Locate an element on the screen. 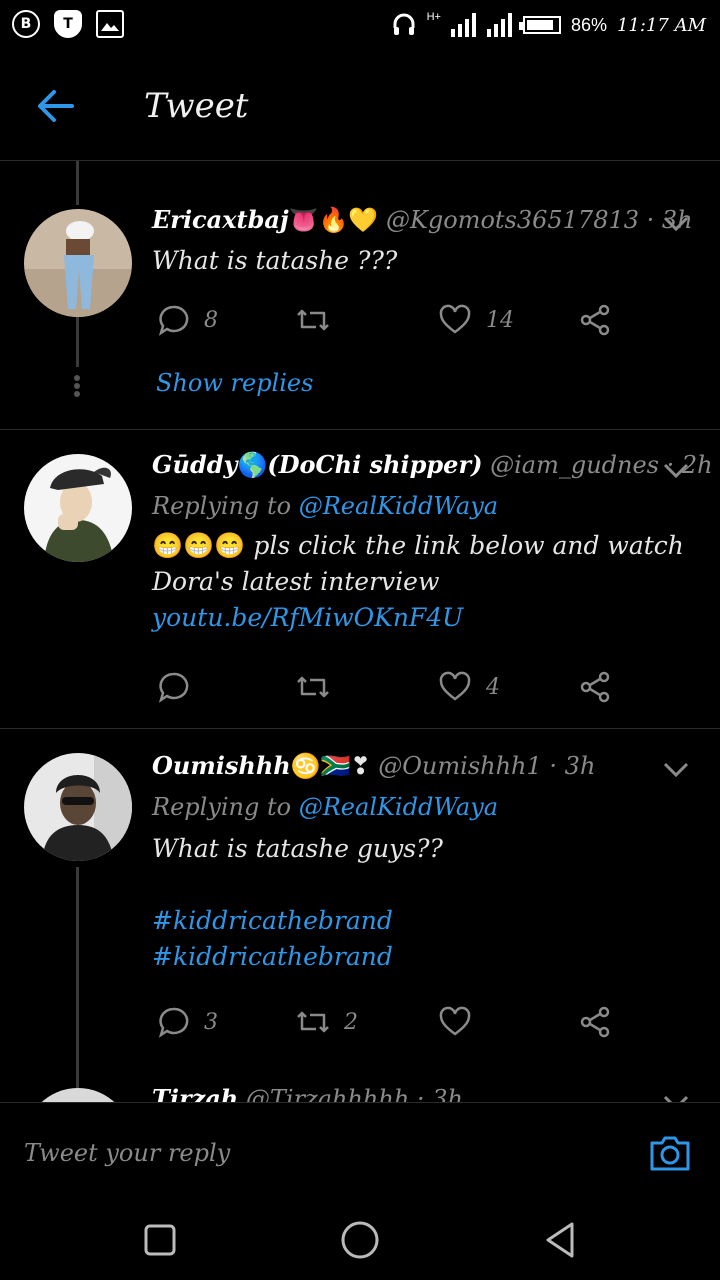  thread-dots is located at coordinates (78, 386).